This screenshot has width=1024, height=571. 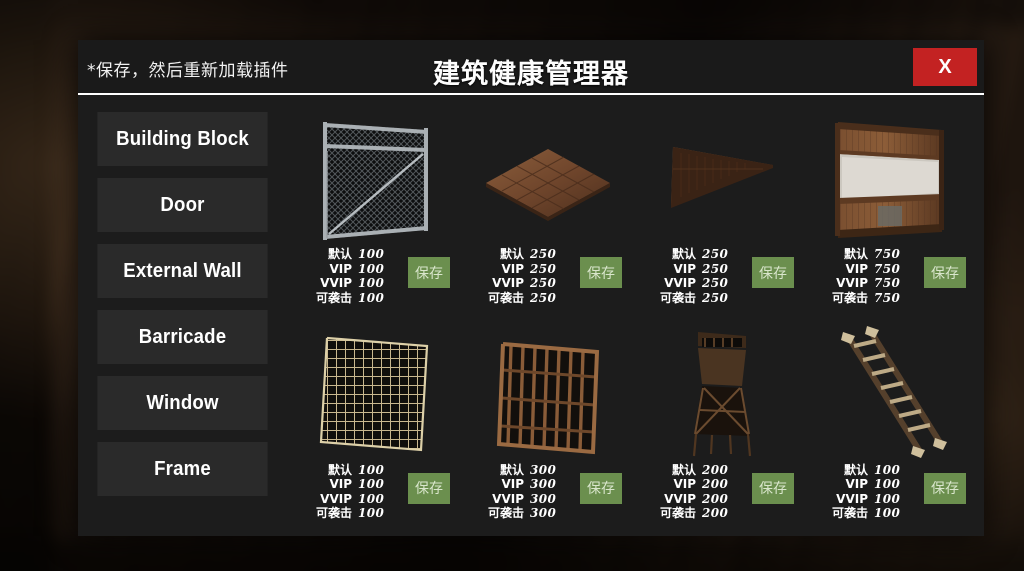 I want to click on stat-value-vvip: 300, so click(x=550, y=499).